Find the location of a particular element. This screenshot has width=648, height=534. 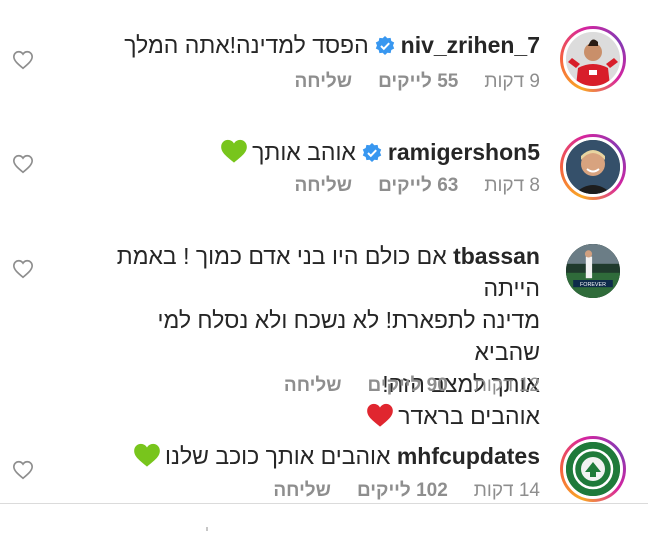

comment-time: 14 דקות is located at coordinates (506, 490).